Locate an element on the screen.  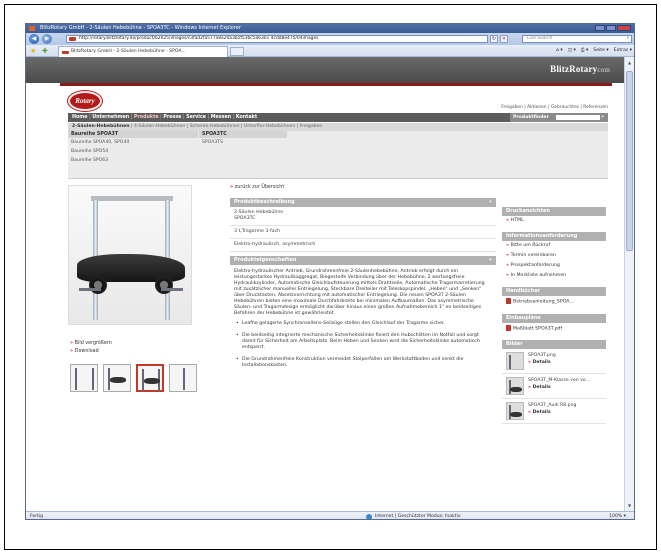
nav-home: Home is located at coordinates (80, 117).